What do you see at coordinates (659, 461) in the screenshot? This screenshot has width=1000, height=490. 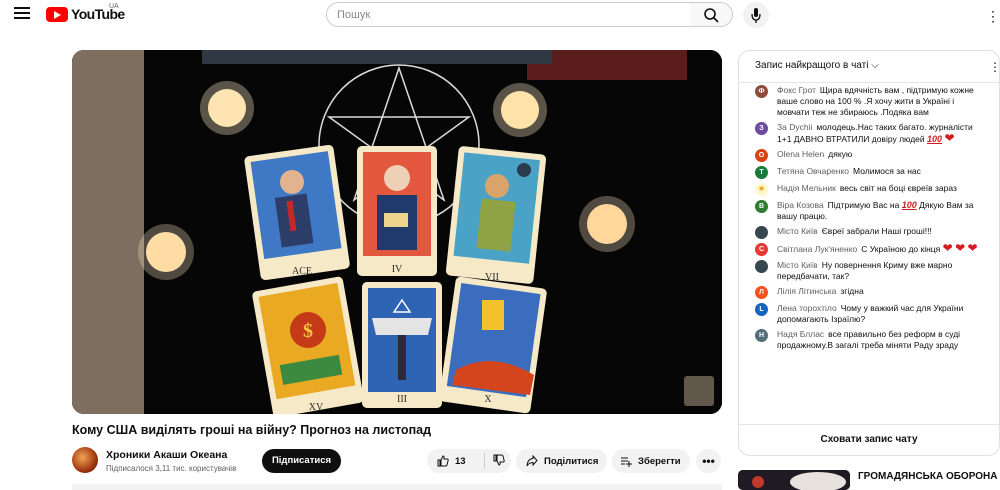 I see `save-label: Зберегти` at bounding box center [659, 461].